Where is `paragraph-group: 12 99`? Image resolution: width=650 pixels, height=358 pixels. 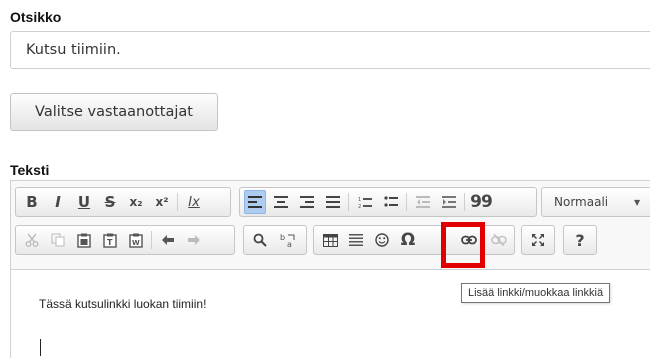
paragraph-group: 12 99 is located at coordinates (388, 202).